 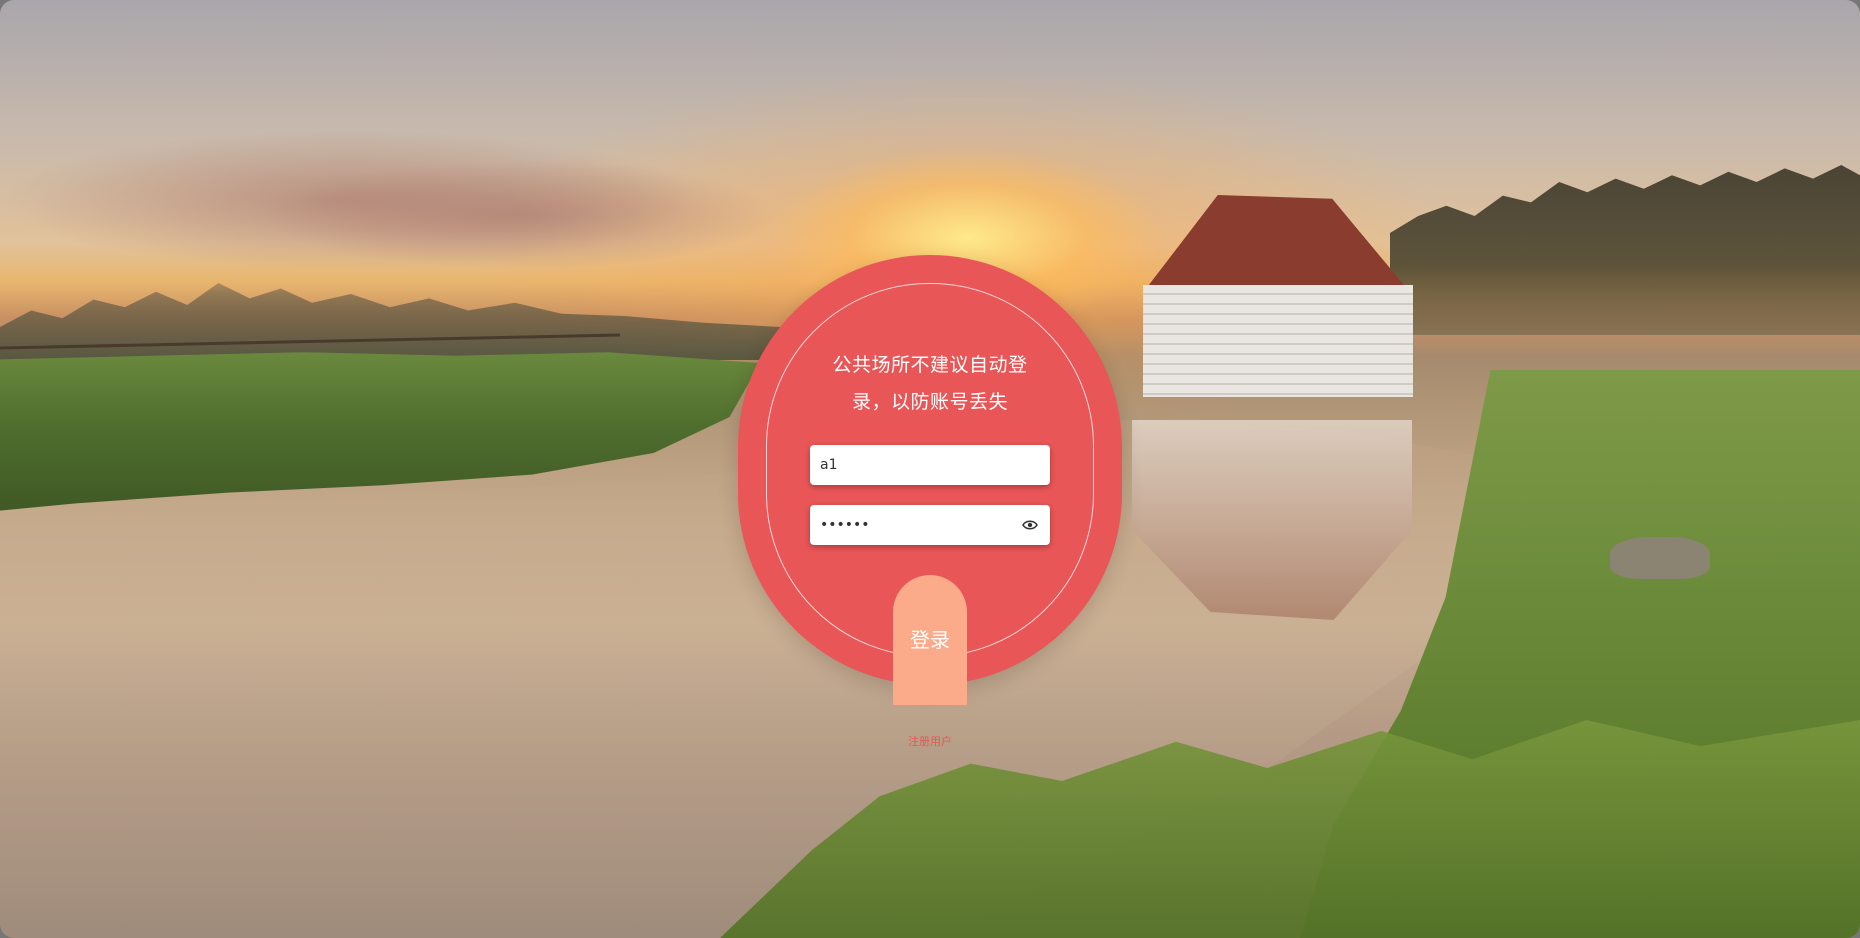 I want to click on house-wall, so click(x=1278, y=341).